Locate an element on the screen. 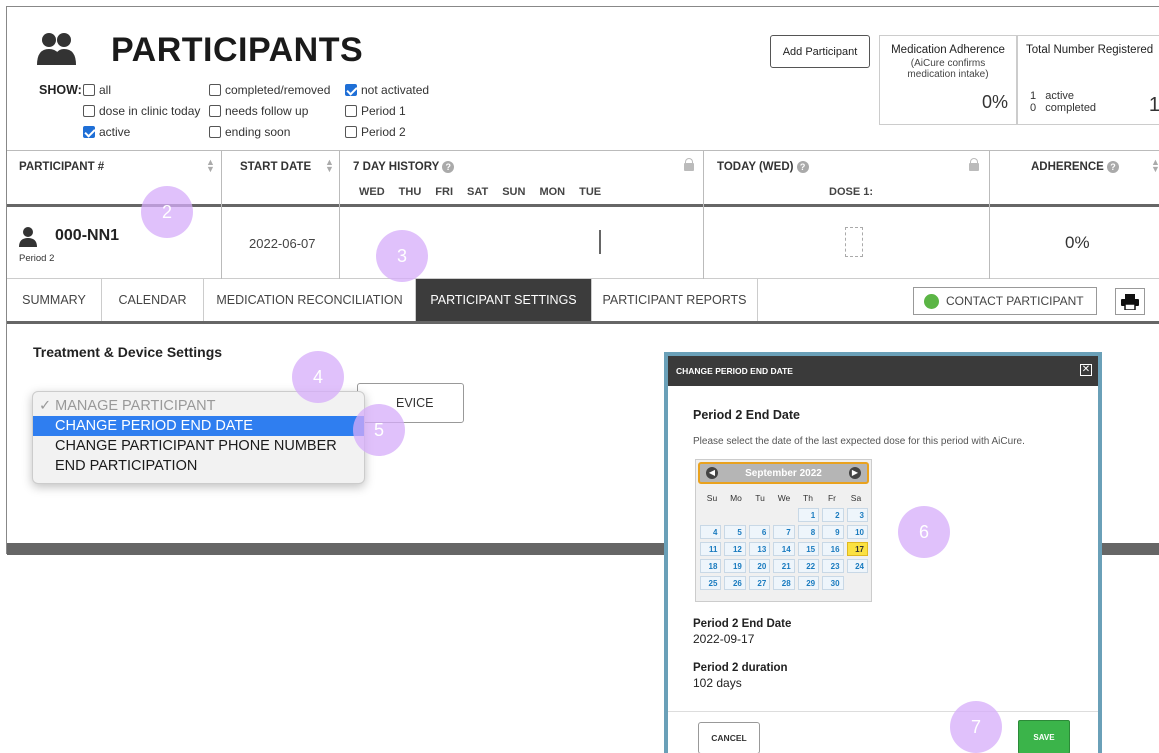 This screenshot has width=1159, height=753. col-7-day-history: 7 DAY HISTORY ? is located at coordinates (404, 167).